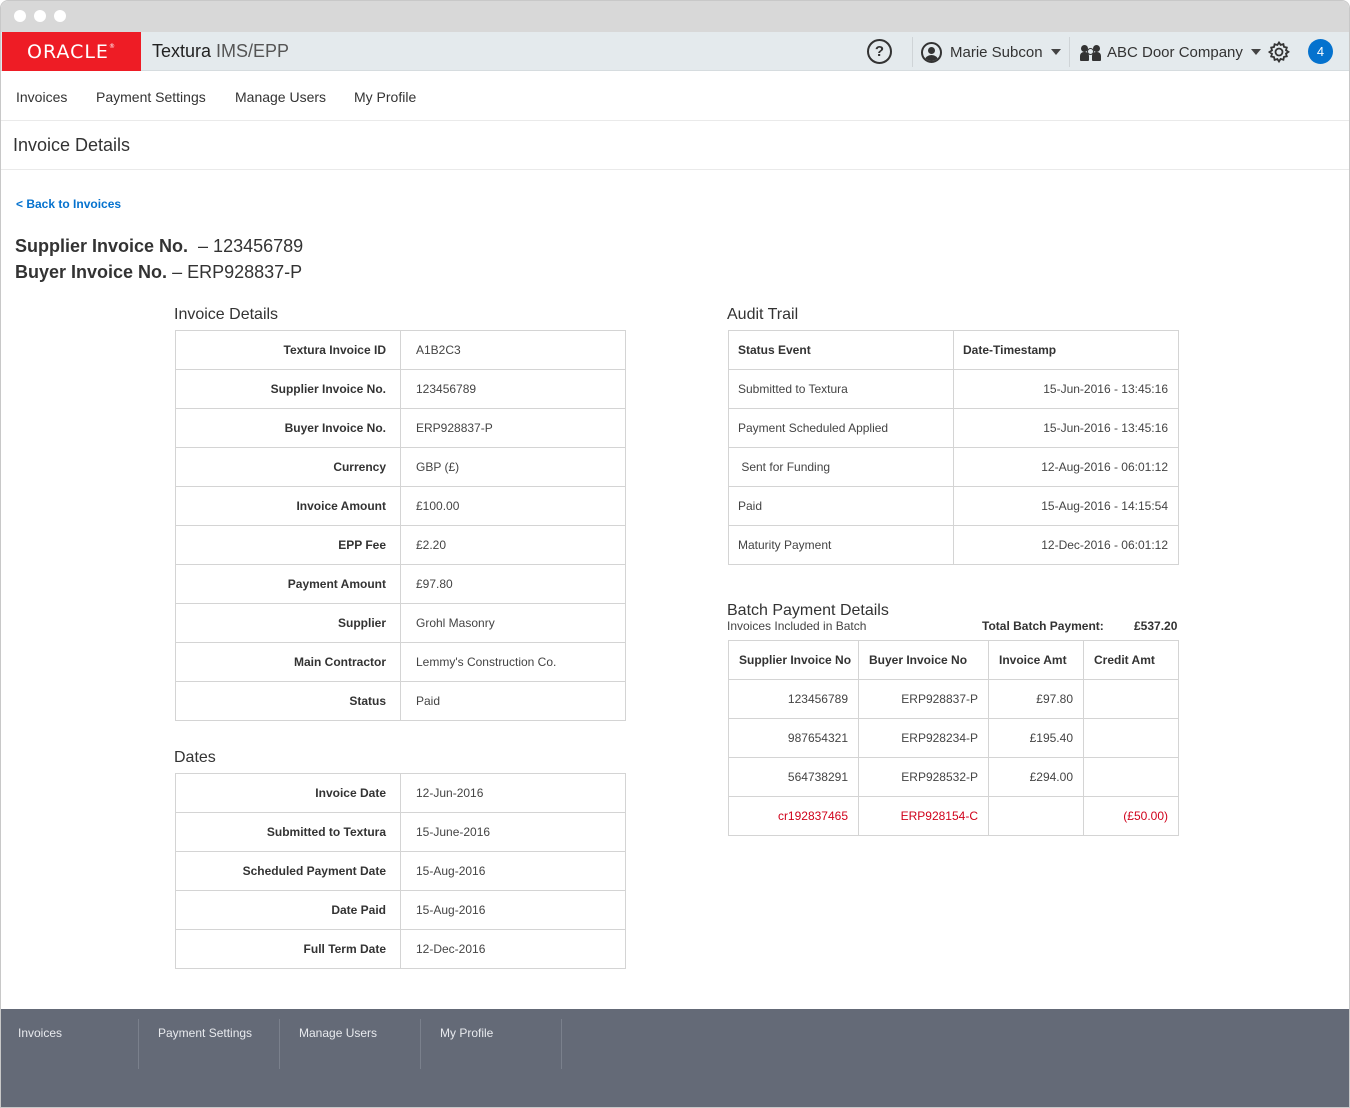 The height and width of the screenshot is (1108, 1350). I want to click on table-row: 987654321 ERP928234-P £195.40, so click(953, 738).